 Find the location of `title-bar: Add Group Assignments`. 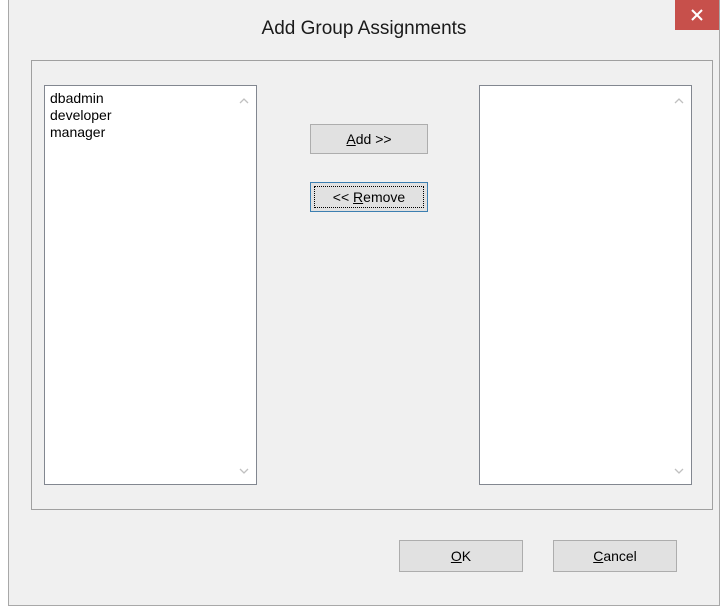

title-bar: Add Group Assignments is located at coordinates (364, 30).